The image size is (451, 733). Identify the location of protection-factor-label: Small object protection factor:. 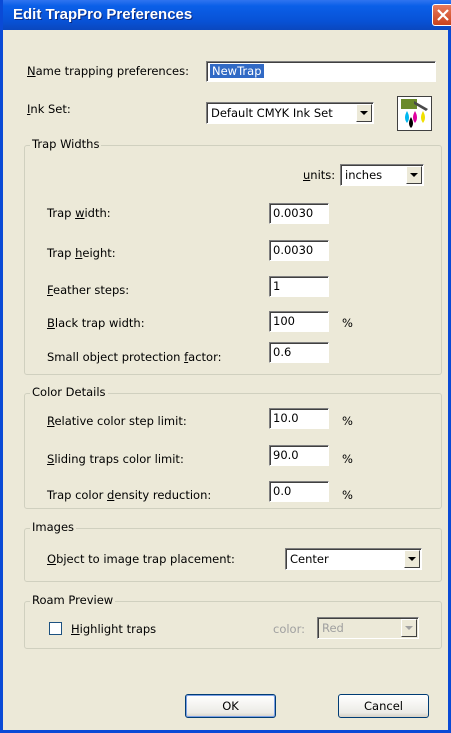
(134, 357).